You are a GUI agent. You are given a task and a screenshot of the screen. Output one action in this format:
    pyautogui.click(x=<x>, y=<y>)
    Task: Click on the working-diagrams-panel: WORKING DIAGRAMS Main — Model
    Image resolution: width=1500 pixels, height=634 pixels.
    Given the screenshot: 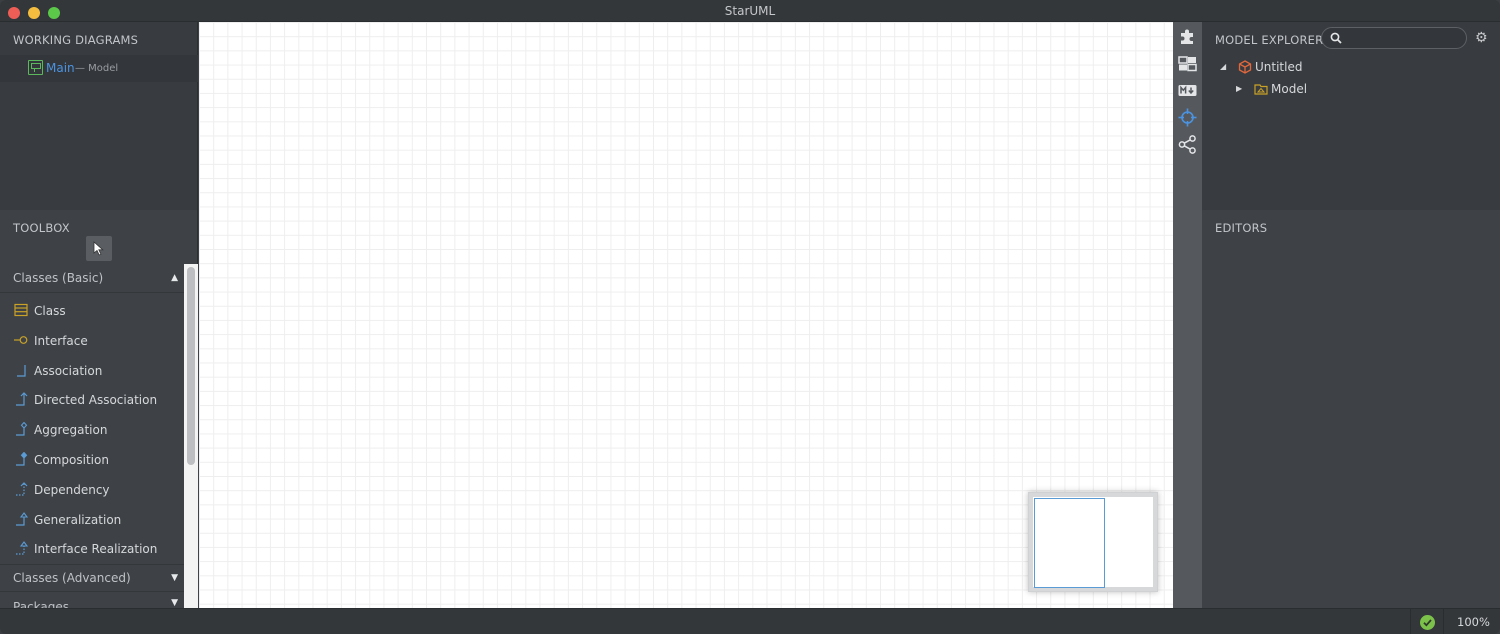 What is the action you would take?
    pyautogui.click(x=99, y=116)
    